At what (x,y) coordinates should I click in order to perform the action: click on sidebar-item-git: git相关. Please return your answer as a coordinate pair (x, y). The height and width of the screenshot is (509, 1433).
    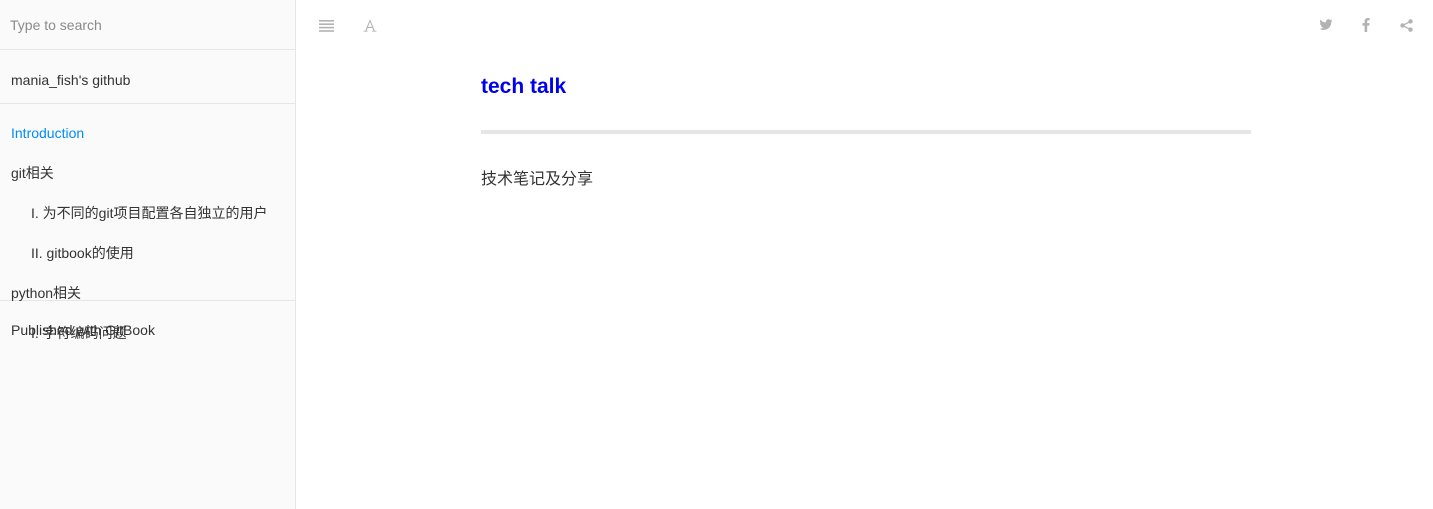
    Looking at the image, I should click on (147, 183).